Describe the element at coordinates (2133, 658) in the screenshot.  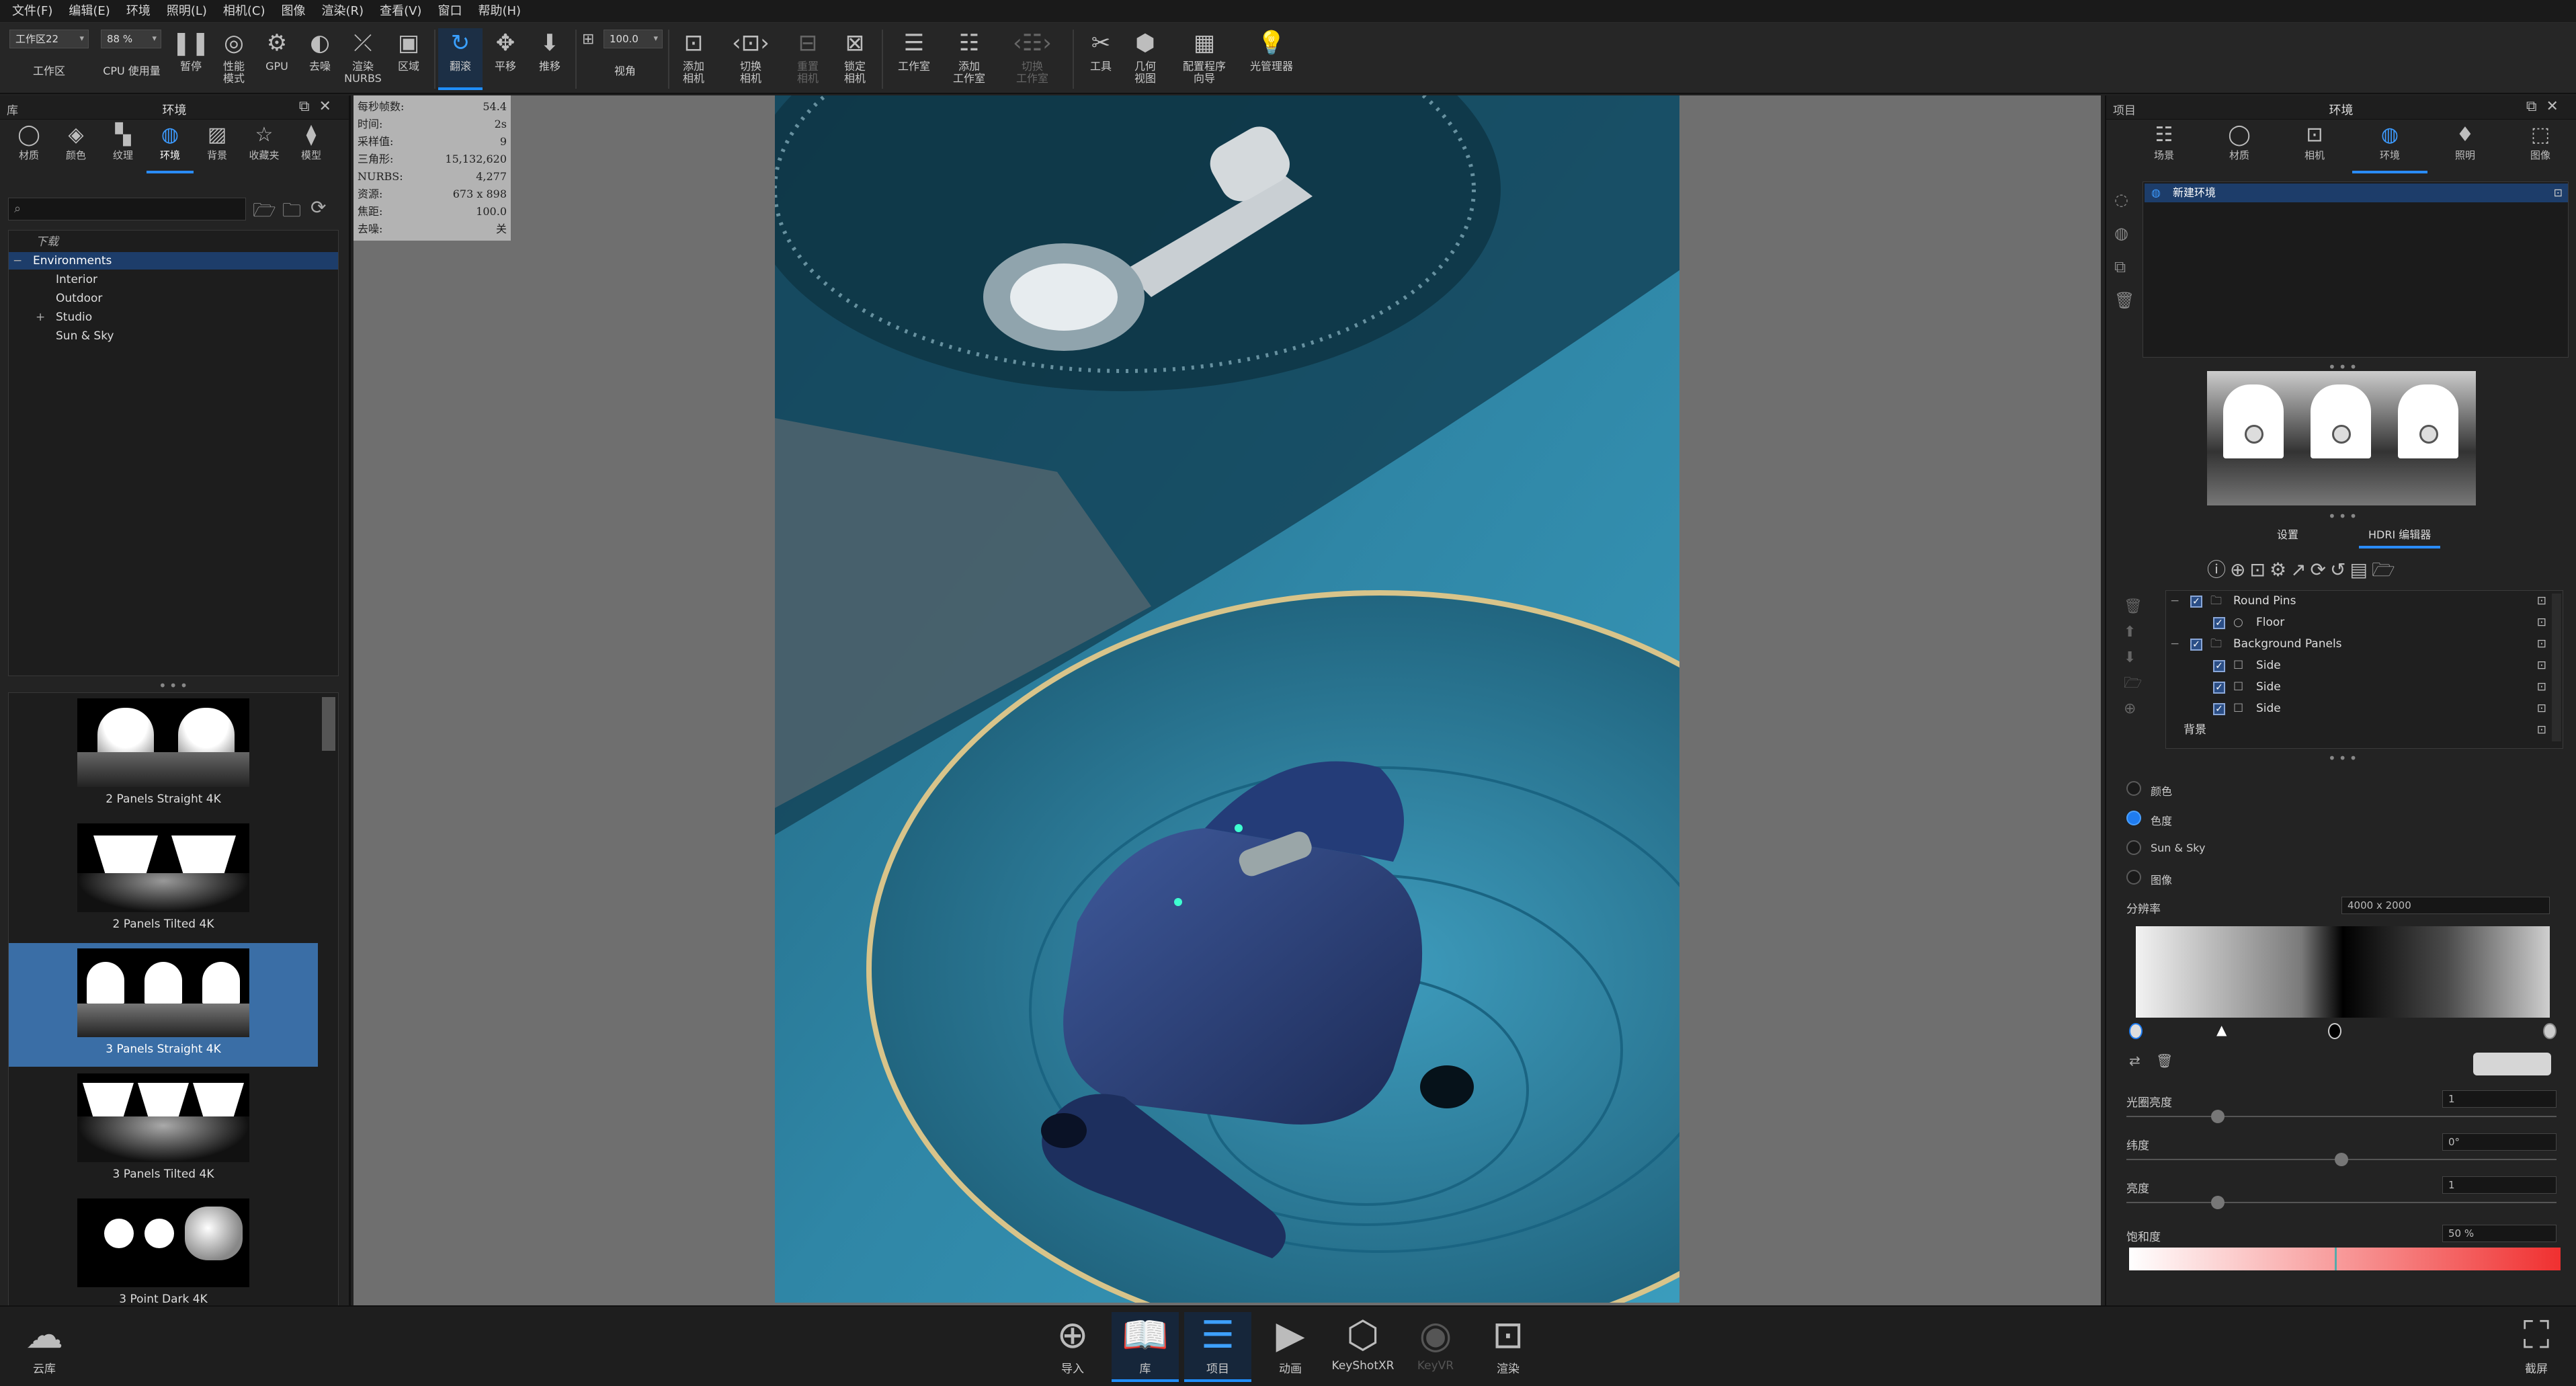
I see `move-down-icon: ⬇` at that location.